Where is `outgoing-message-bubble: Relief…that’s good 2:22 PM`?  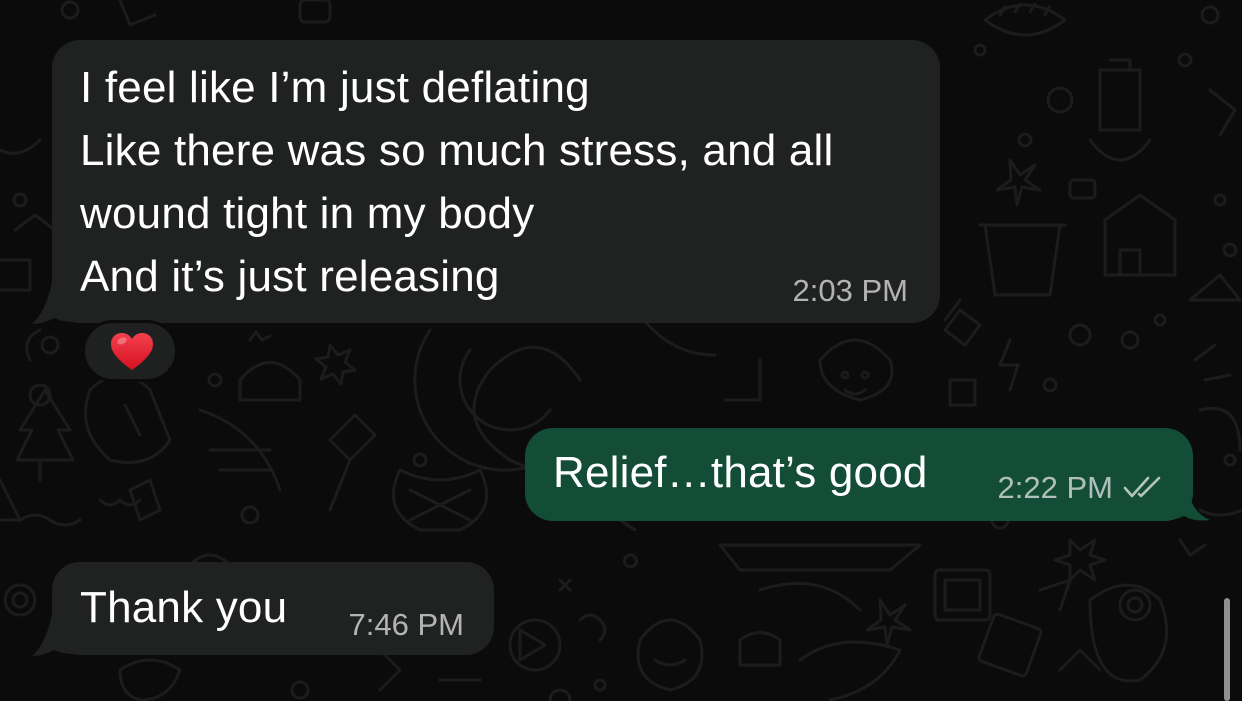 outgoing-message-bubble: Relief…that’s good 2:22 PM is located at coordinates (859, 474).